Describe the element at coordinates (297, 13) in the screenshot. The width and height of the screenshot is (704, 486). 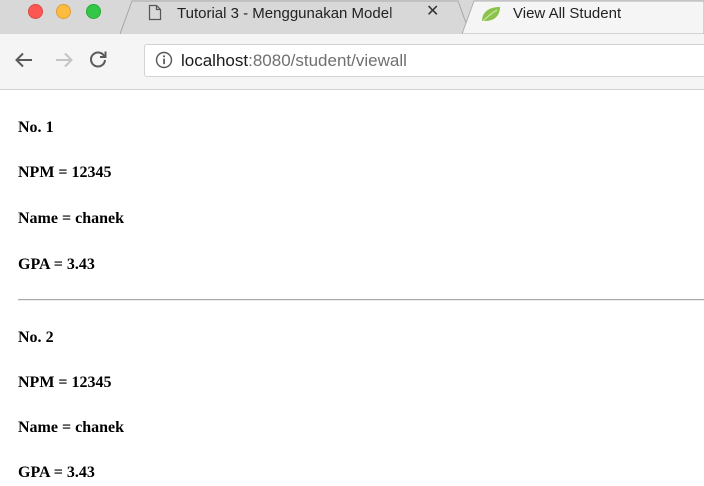
I see `tab-title: Tutorial 3 - Menggunakan Model` at that location.